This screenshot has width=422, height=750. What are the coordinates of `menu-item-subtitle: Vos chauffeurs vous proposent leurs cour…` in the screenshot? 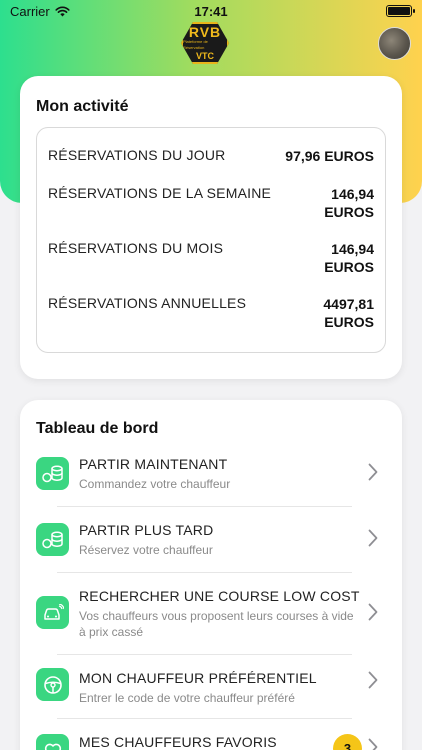 It's located at (216, 624).